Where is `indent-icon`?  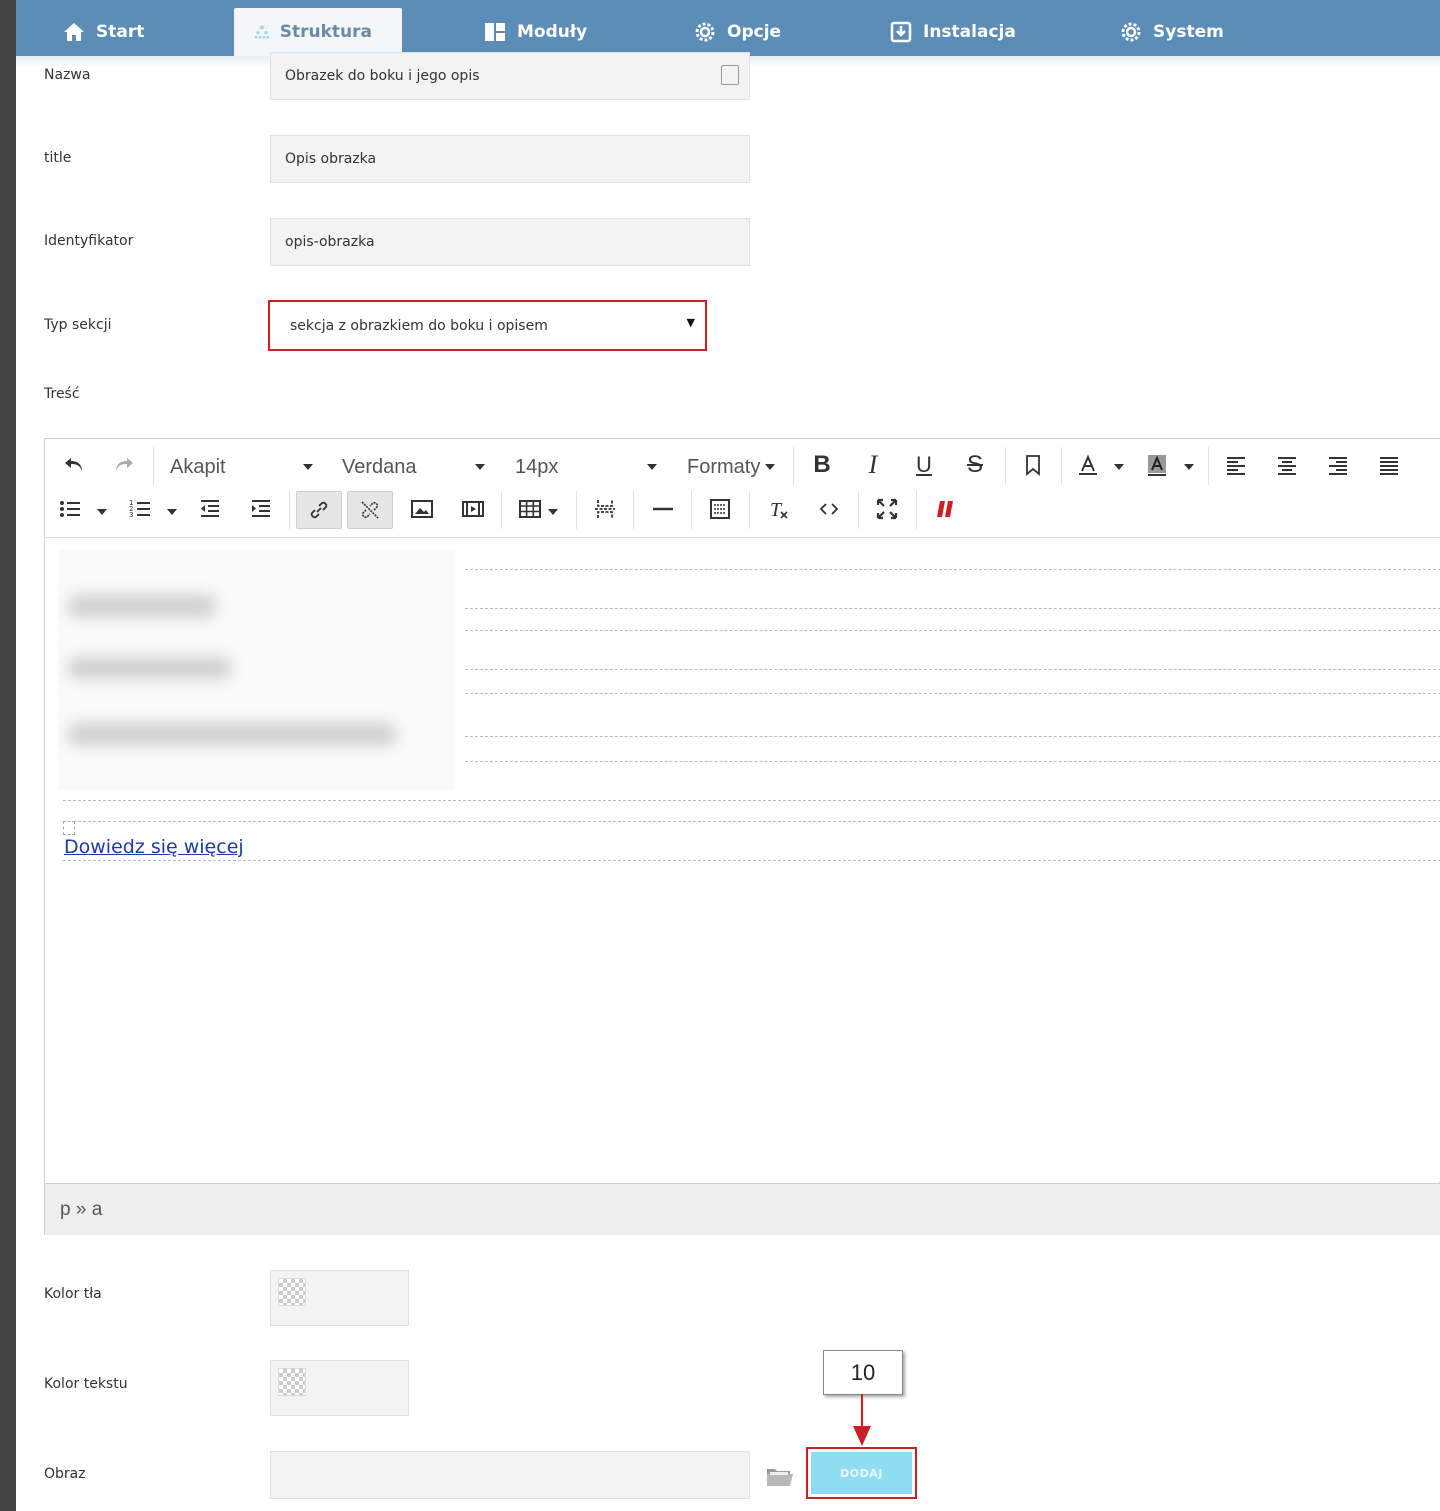
indent-icon is located at coordinates (261, 508).